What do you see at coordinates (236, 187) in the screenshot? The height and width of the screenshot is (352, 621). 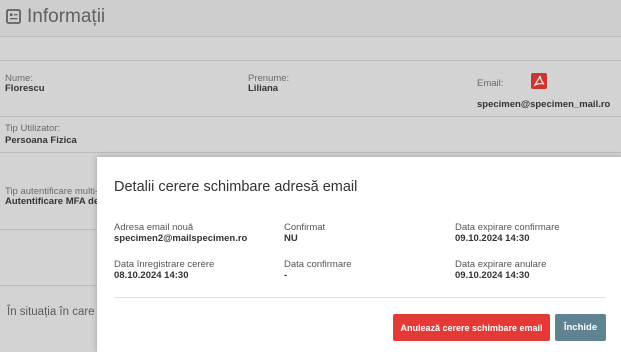 I see `dialog-title: Detalii cerere schimbare adresă email` at bounding box center [236, 187].